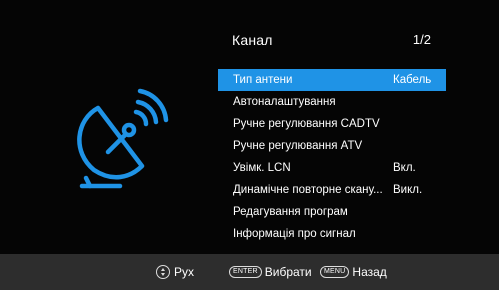  What do you see at coordinates (298, 146) in the screenshot?
I see `menu-item-label: Ручне регулювання ATV` at bounding box center [298, 146].